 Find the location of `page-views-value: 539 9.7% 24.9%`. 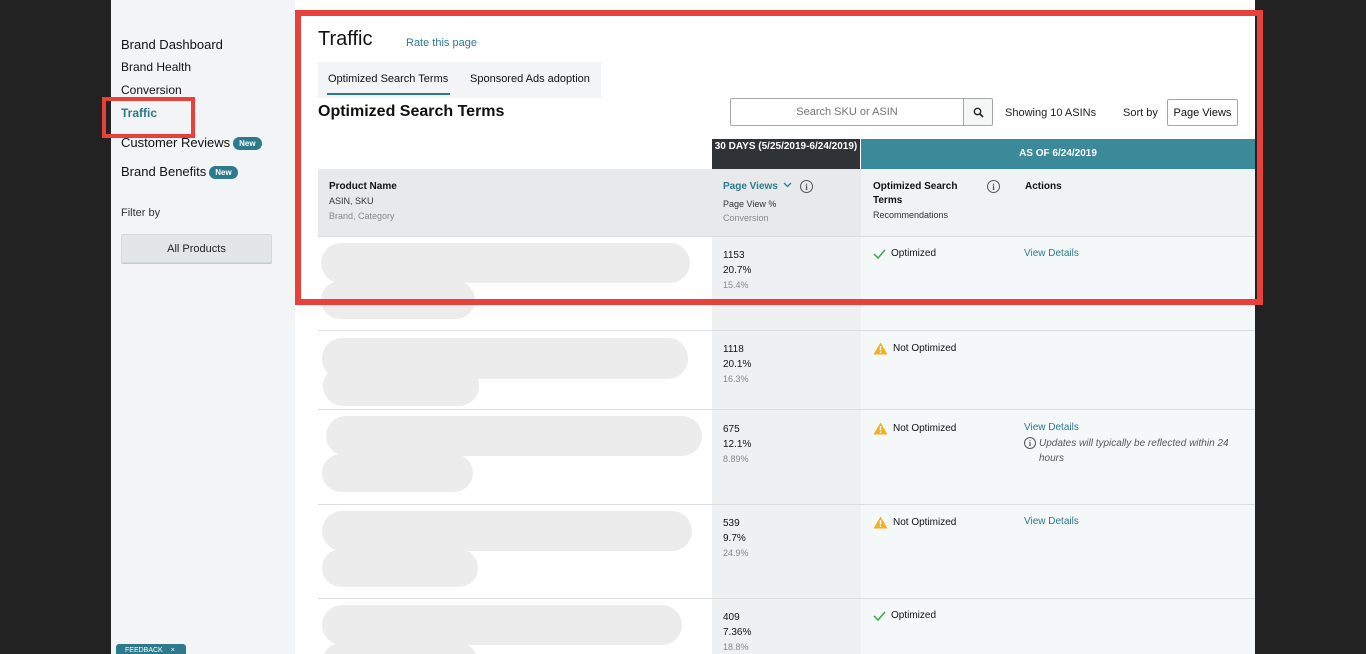

page-views-value: 539 9.7% 24.9% is located at coordinates (736, 538).